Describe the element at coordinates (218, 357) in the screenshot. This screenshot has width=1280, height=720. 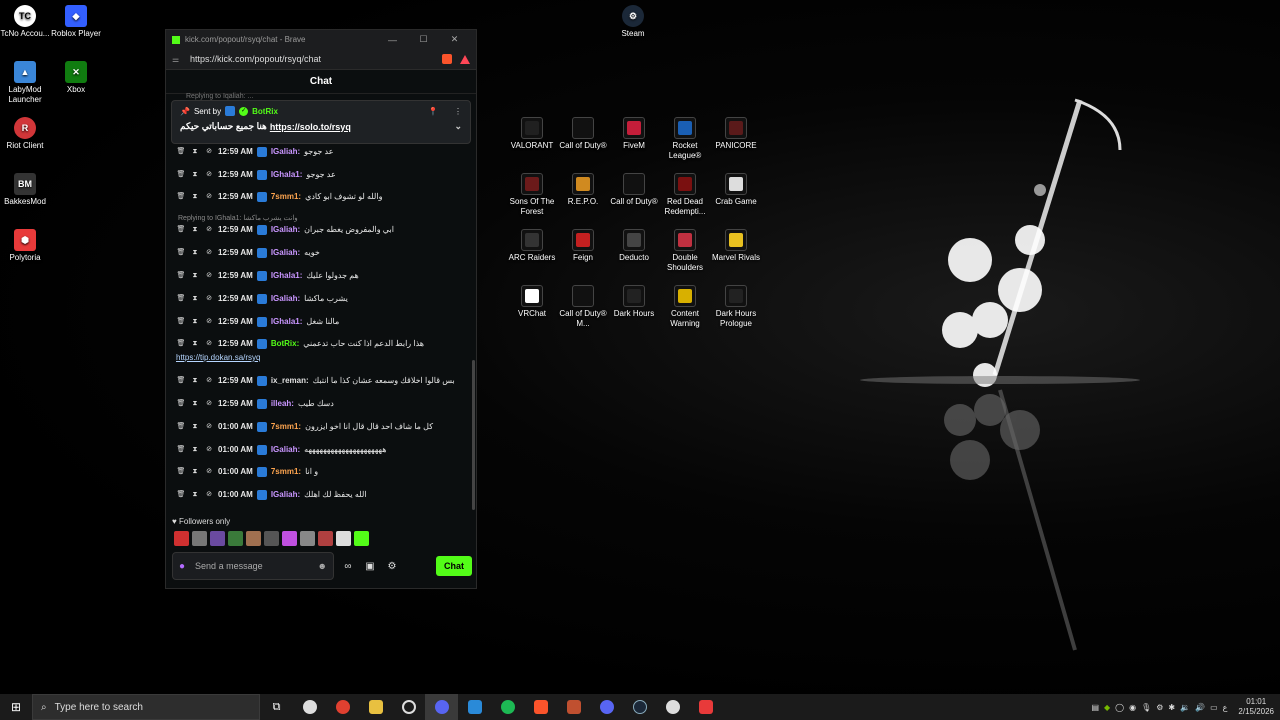
I see `botrix-tip-link: https://tip.dokan.sa/rsyq` at that location.